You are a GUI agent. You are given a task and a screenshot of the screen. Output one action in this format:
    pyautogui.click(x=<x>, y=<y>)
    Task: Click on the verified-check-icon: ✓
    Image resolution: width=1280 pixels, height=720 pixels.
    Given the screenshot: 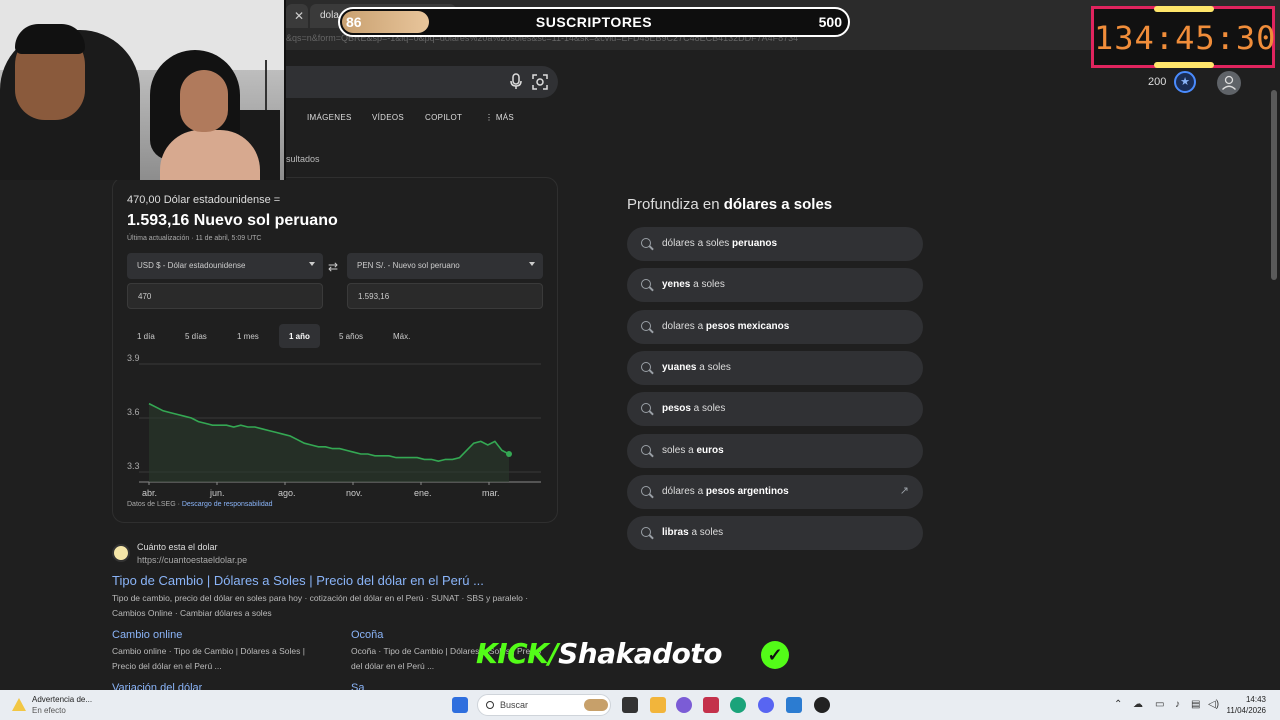 What is the action you would take?
    pyautogui.click(x=775, y=655)
    